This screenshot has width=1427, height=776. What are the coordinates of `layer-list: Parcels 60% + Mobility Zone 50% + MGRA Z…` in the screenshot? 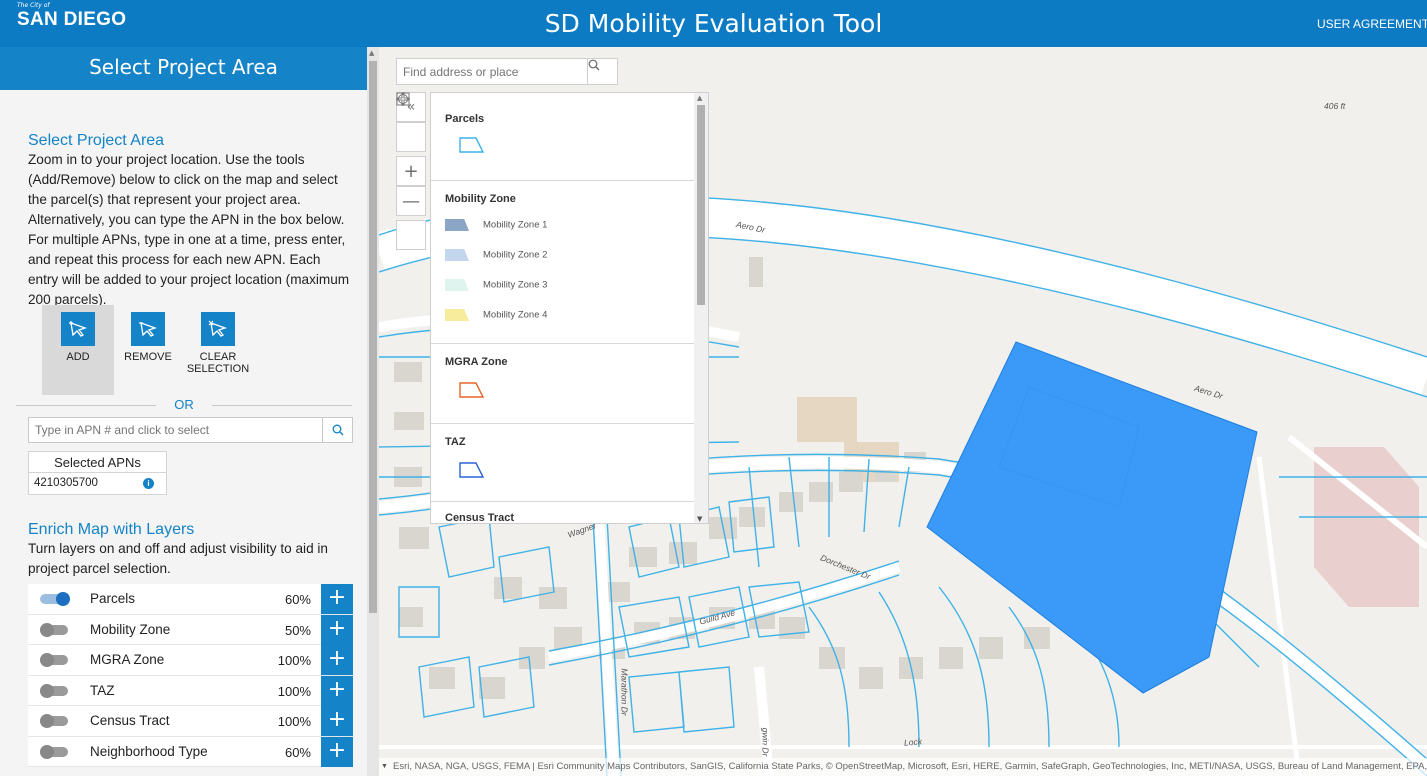 It's located at (190, 675).